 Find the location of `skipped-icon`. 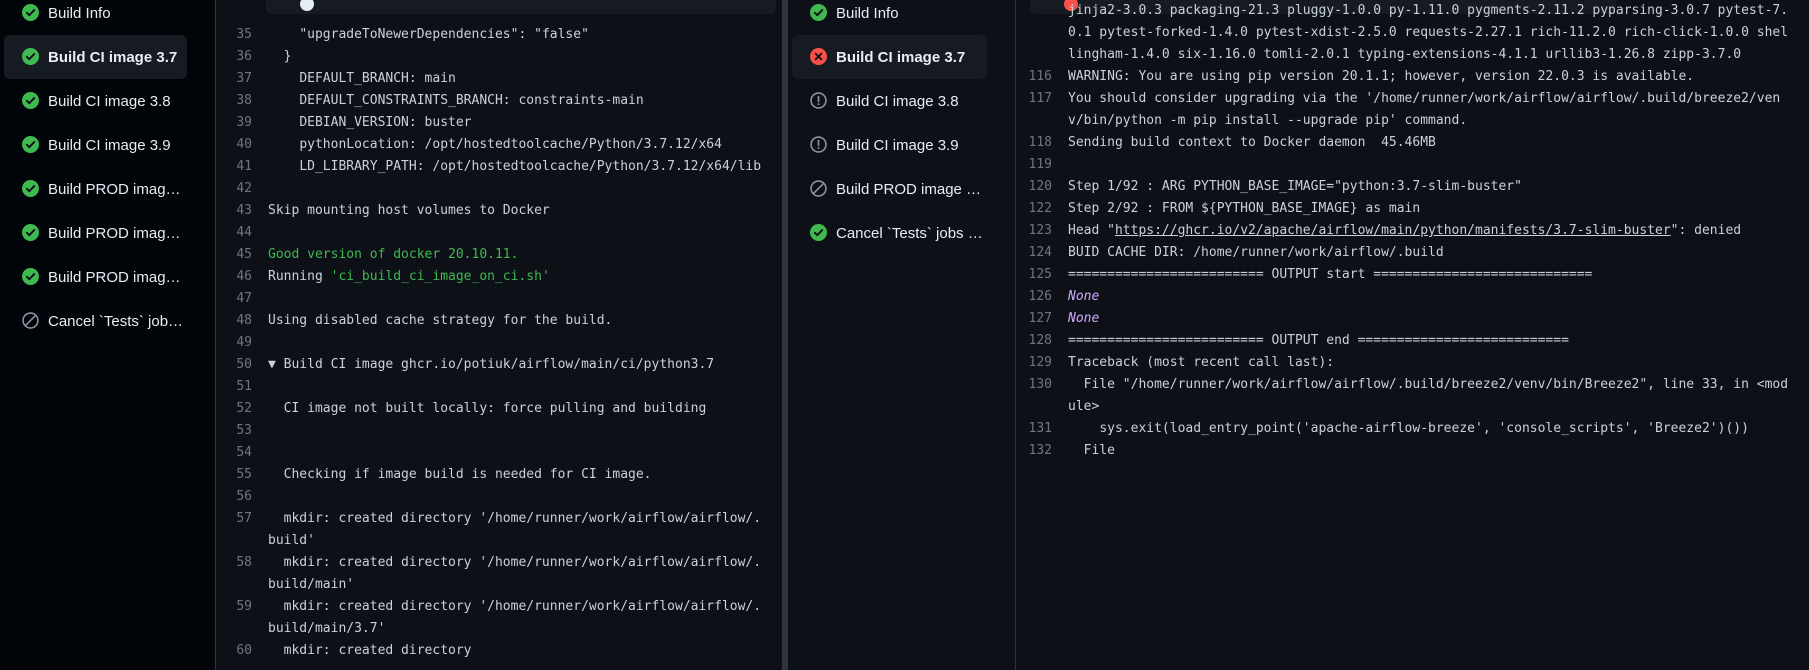

skipped-icon is located at coordinates (30, 320).